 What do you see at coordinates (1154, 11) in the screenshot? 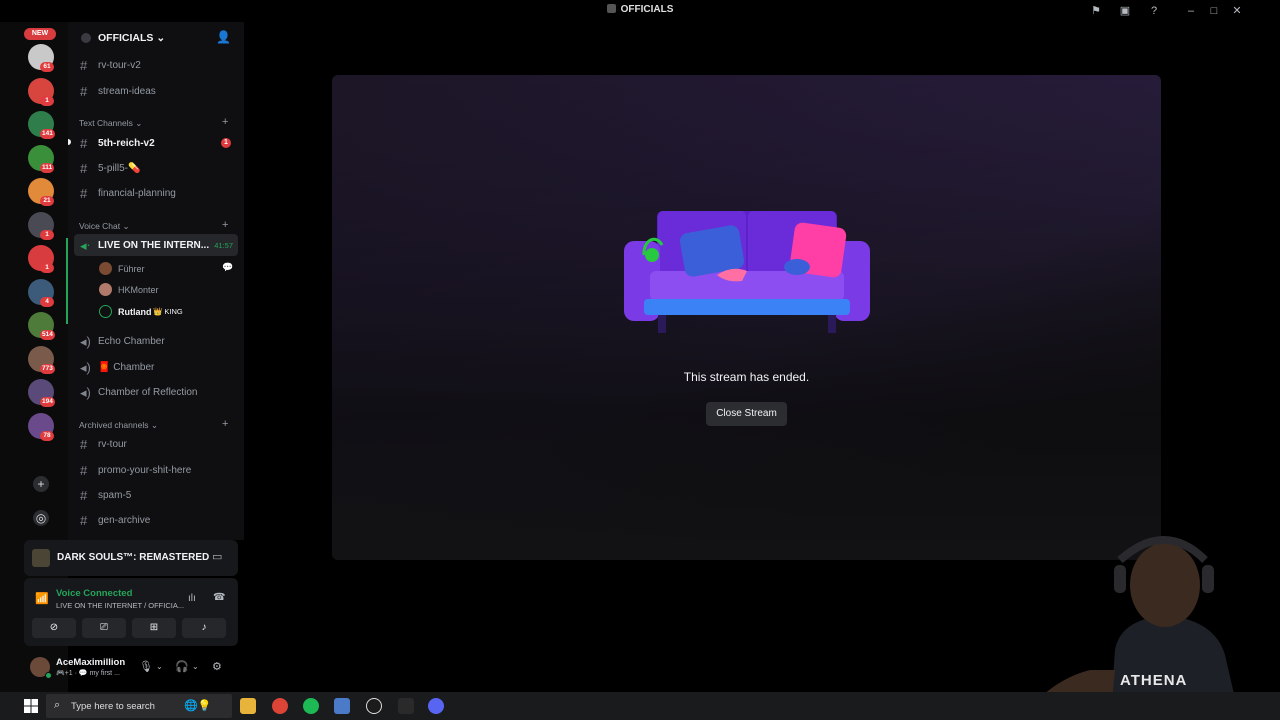
I see `help-icon: ?` at bounding box center [1154, 11].